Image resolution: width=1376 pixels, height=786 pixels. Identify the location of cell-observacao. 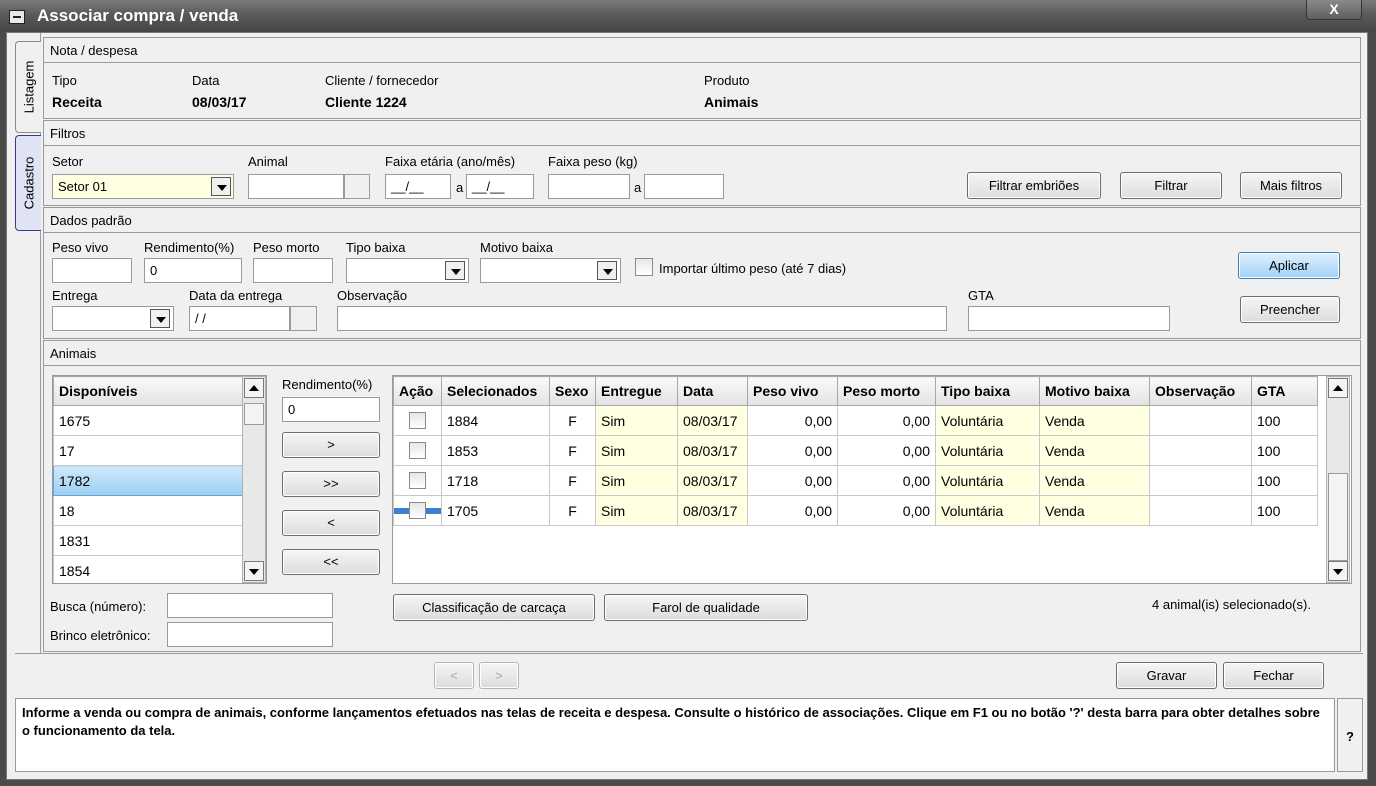
(1200, 510).